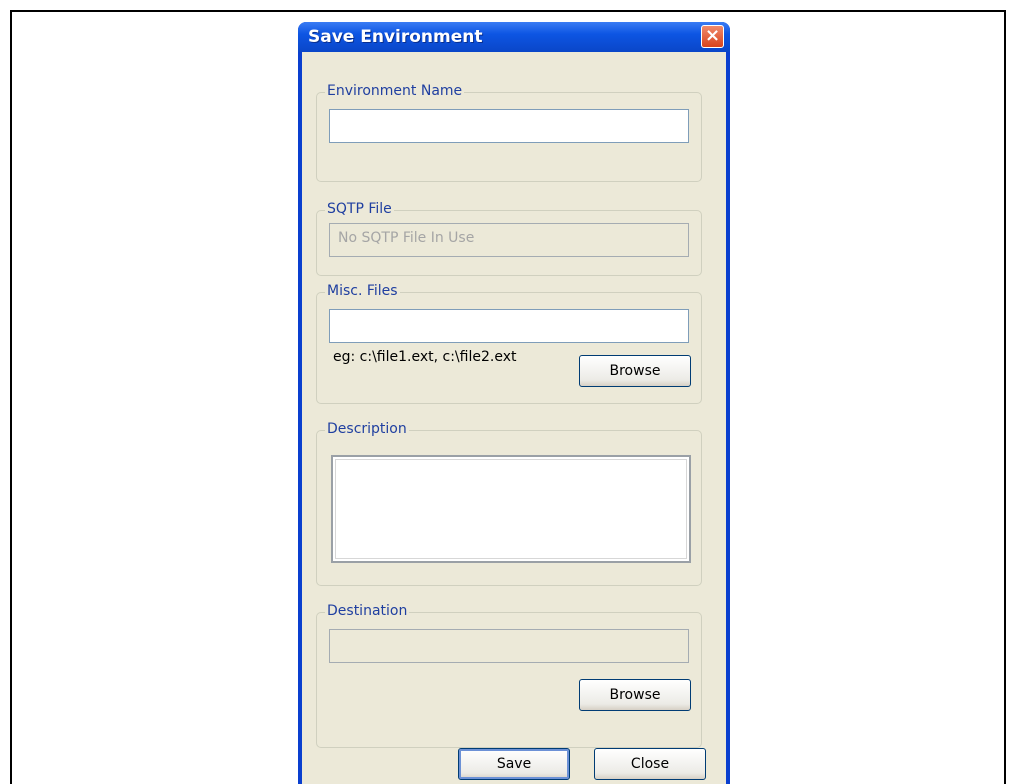 The width and height of the screenshot is (1016, 784). What do you see at coordinates (359, 209) in the screenshot?
I see `sqtp-file-label: SQTP File` at bounding box center [359, 209].